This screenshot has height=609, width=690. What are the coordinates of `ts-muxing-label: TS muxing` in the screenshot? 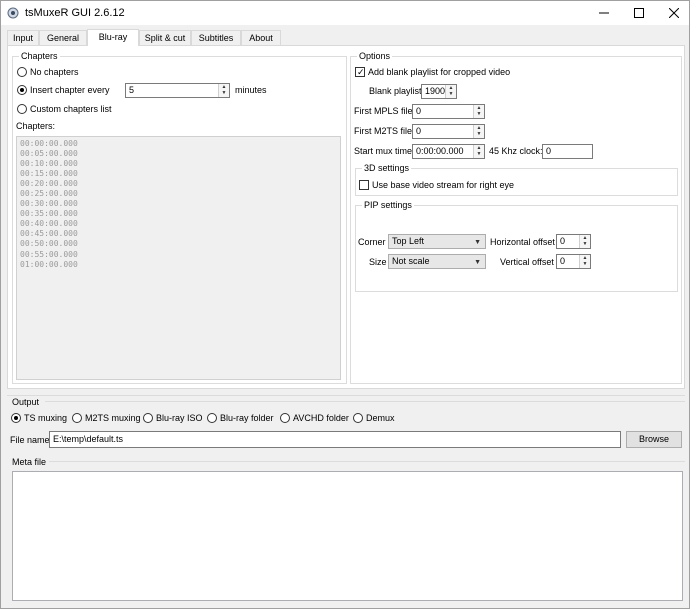 It's located at (46, 418).